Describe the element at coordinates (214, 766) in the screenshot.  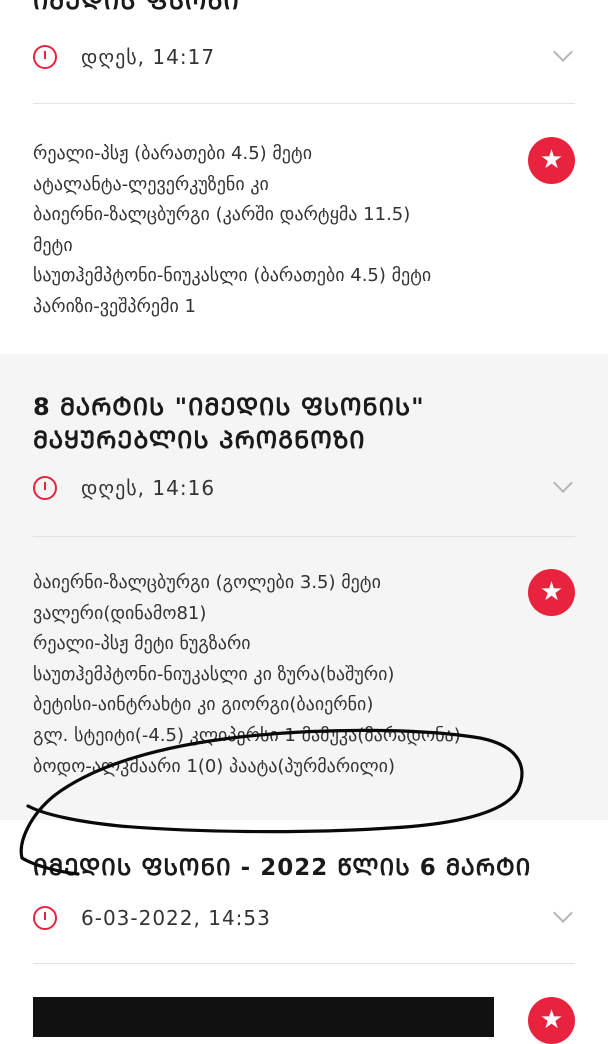
I see `body-line: ბოდო-ალკმაარი 1(0) პაატა(პურმარილი)` at that location.